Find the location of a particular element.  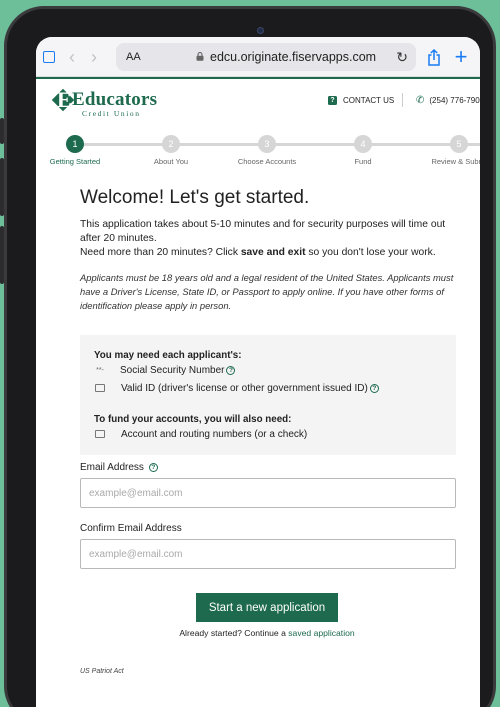

device-button-mute is located at coordinates (2, 131).